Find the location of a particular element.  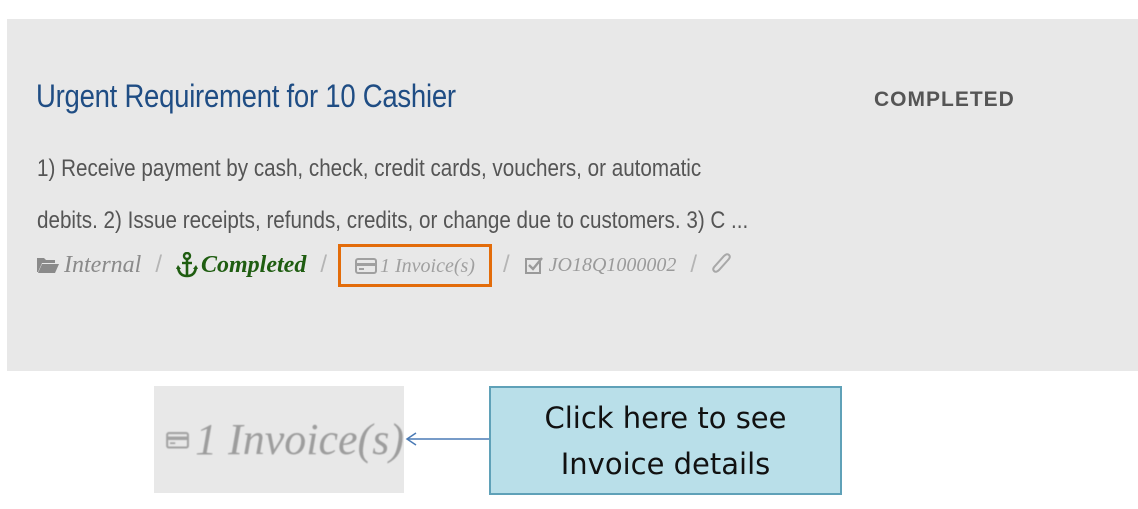

category-item: Internal is located at coordinates (88, 265).